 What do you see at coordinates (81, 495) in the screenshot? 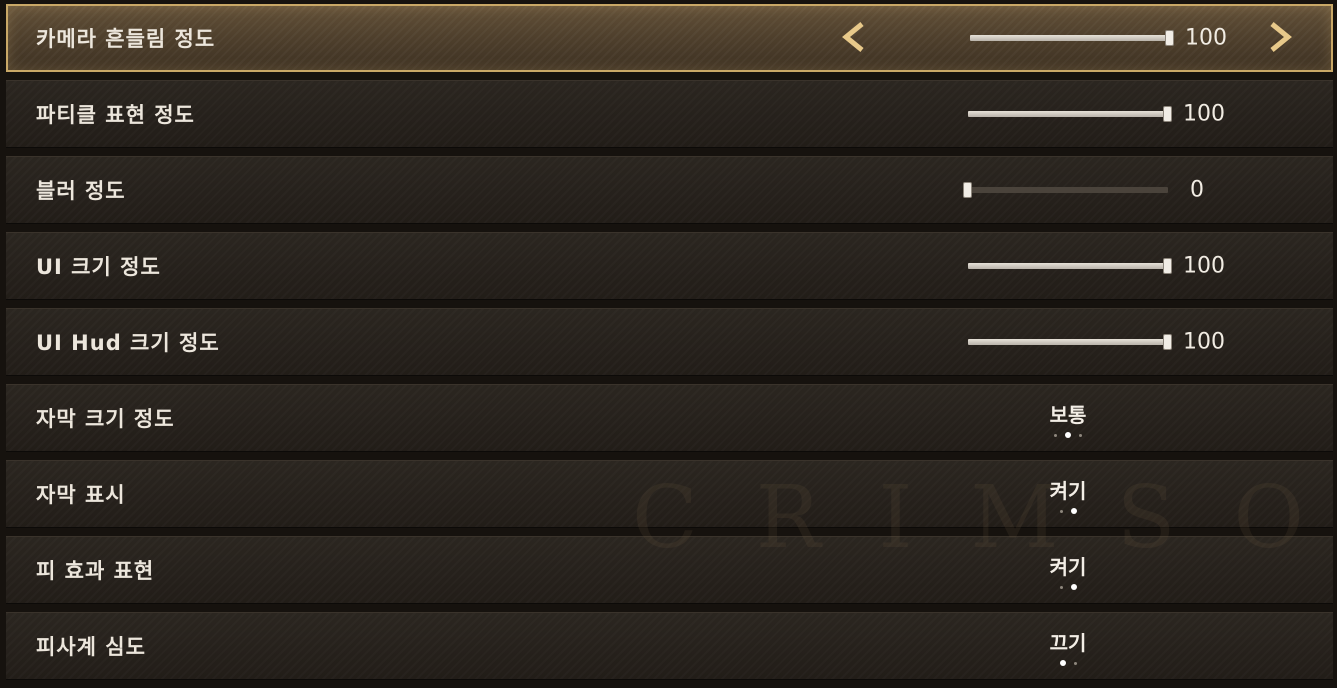
I see `setting-label: 자막 표시` at bounding box center [81, 495].